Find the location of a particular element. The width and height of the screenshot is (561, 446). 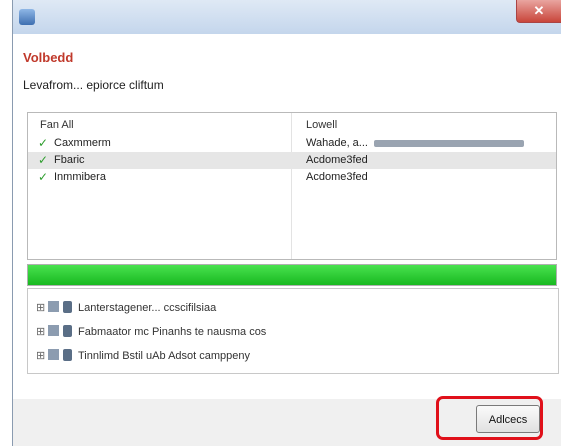

page-subtitle: Levafrom... epiorce cliftum is located at coordinates (93, 85).